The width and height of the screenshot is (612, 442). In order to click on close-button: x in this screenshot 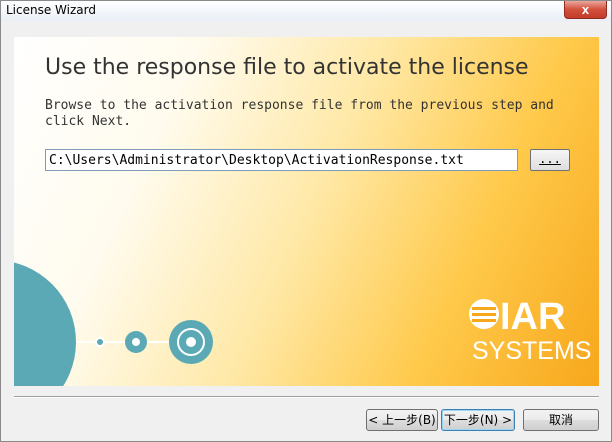, I will do `click(585, 10)`.